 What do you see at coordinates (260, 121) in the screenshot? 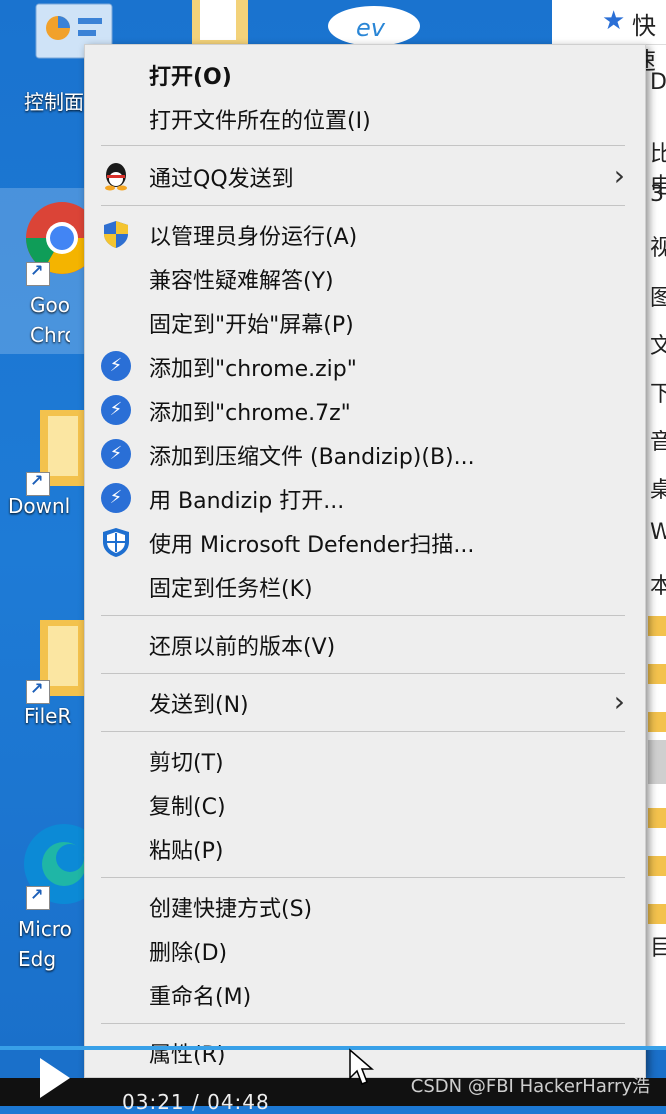
I see `menu-item-label: 打开文件所在的位置(I)` at bounding box center [260, 121].